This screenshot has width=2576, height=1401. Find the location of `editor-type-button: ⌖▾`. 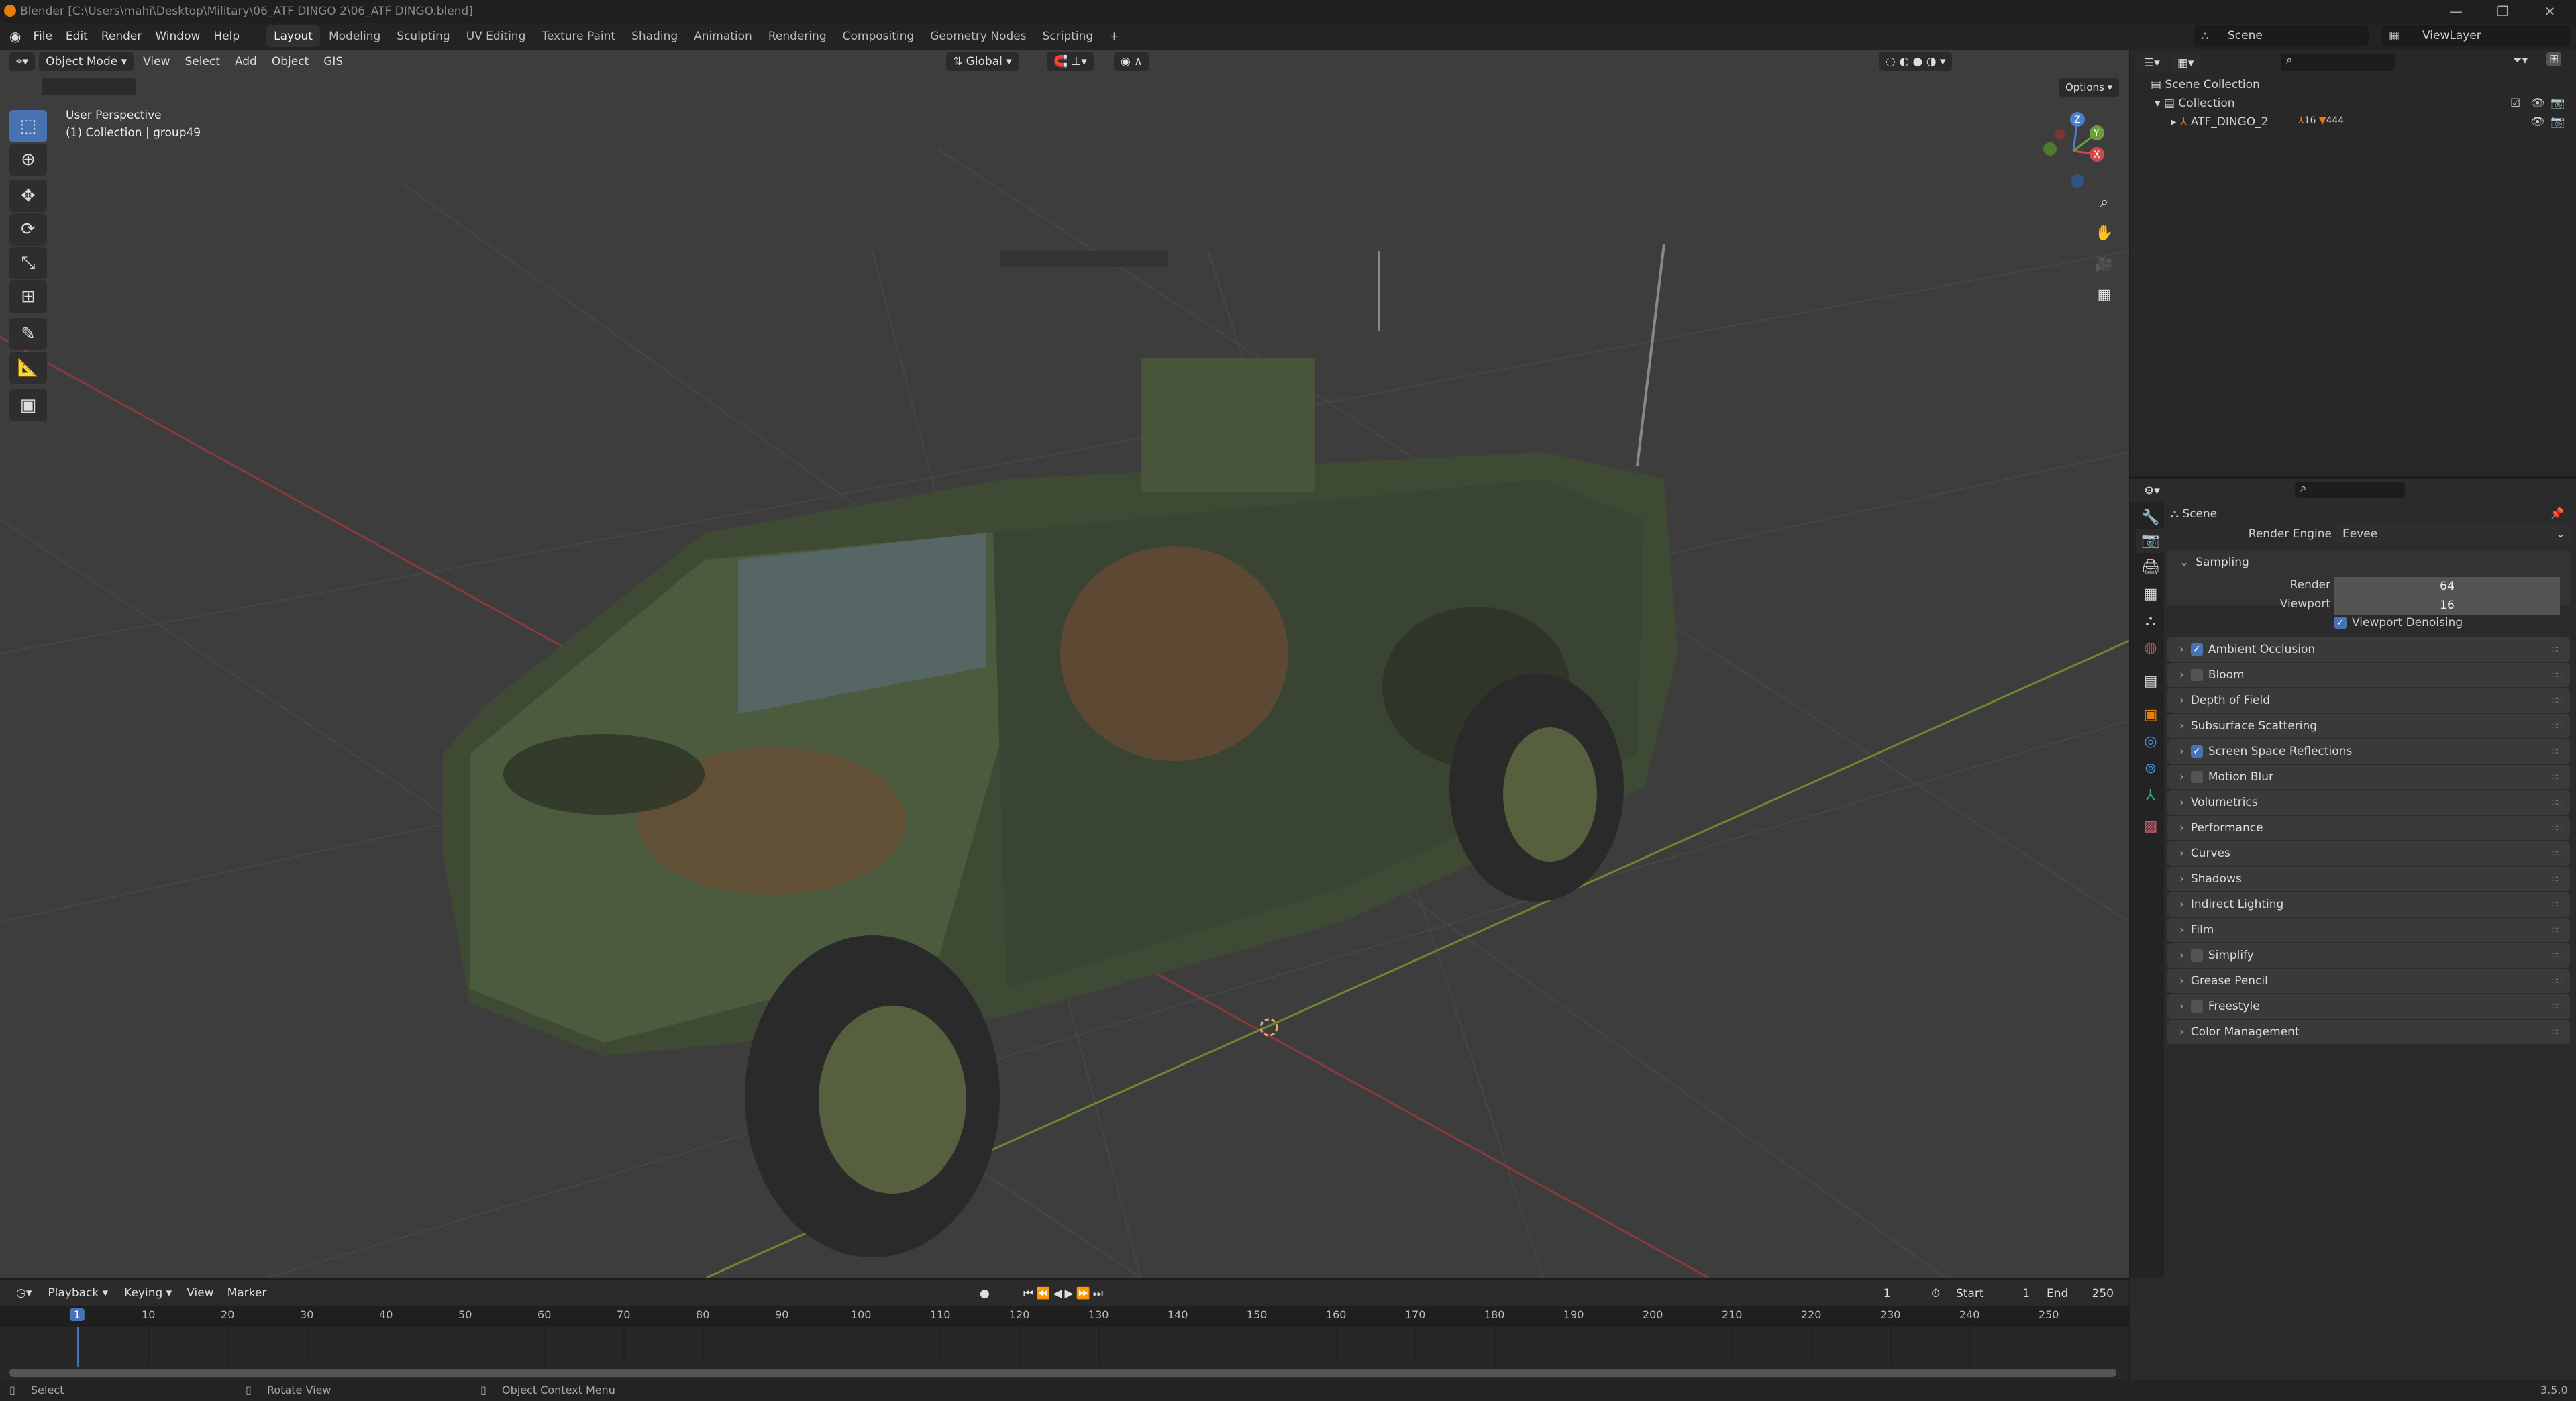

editor-type-button: ⌖▾ is located at coordinates (22, 61).